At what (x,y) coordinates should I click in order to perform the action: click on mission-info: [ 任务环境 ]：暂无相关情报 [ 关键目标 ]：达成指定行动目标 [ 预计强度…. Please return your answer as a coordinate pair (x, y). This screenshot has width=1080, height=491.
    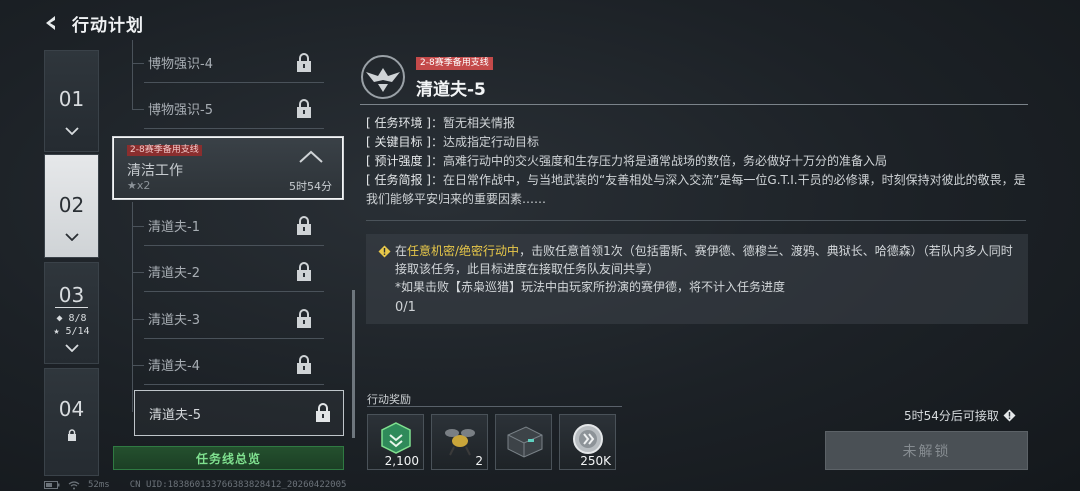
    Looking at the image, I should click on (696, 161).